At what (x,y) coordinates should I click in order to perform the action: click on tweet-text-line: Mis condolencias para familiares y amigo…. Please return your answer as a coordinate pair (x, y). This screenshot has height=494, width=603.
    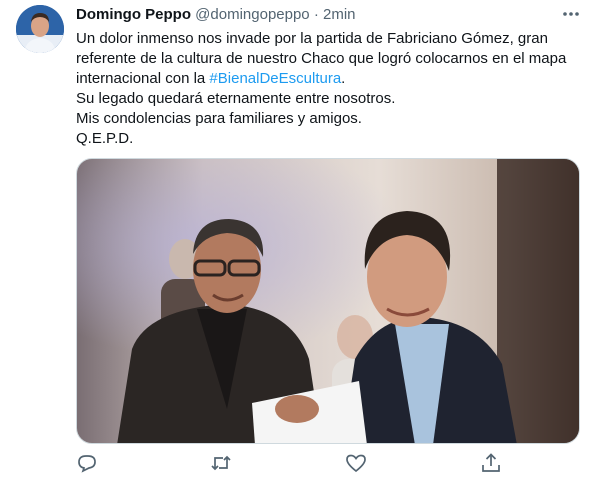
    Looking at the image, I should click on (219, 118).